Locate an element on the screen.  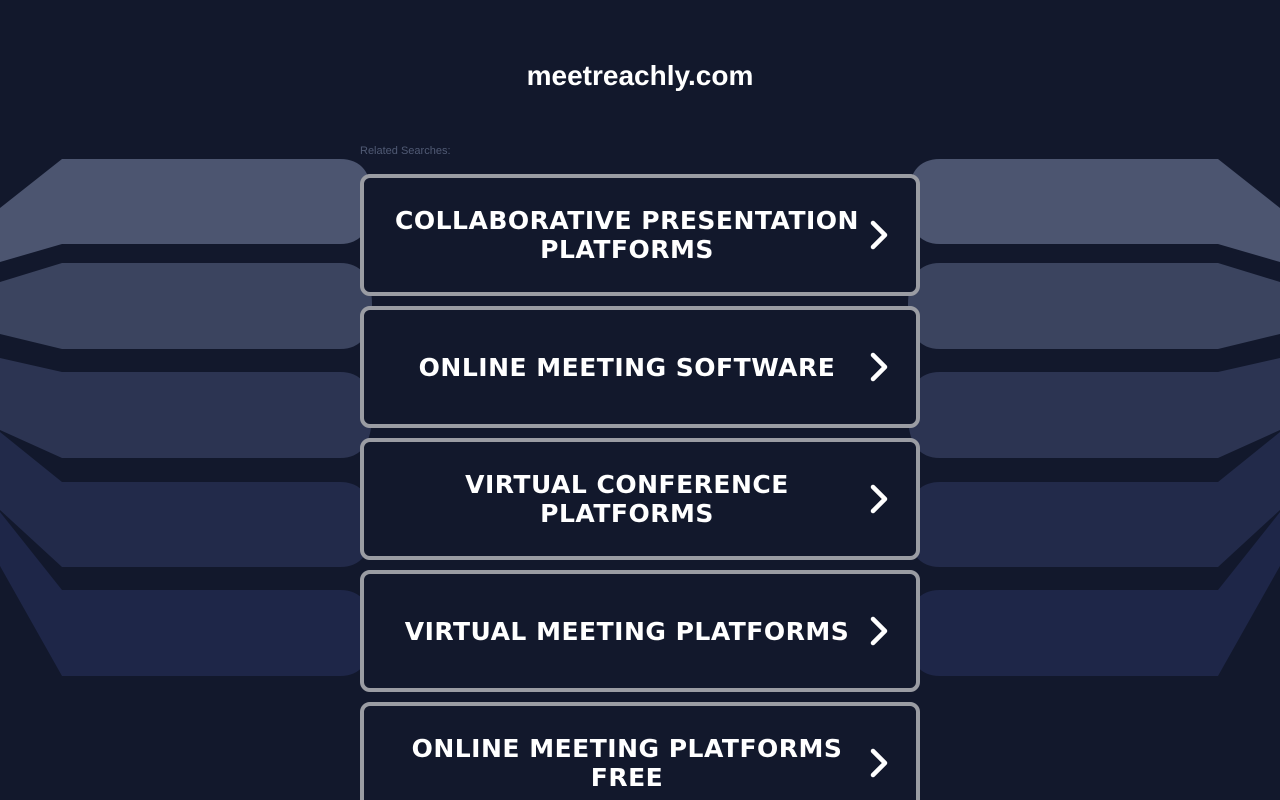
related-link-label: ONLINE MEETING SOFTWARE is located at coordinates (627, 367).